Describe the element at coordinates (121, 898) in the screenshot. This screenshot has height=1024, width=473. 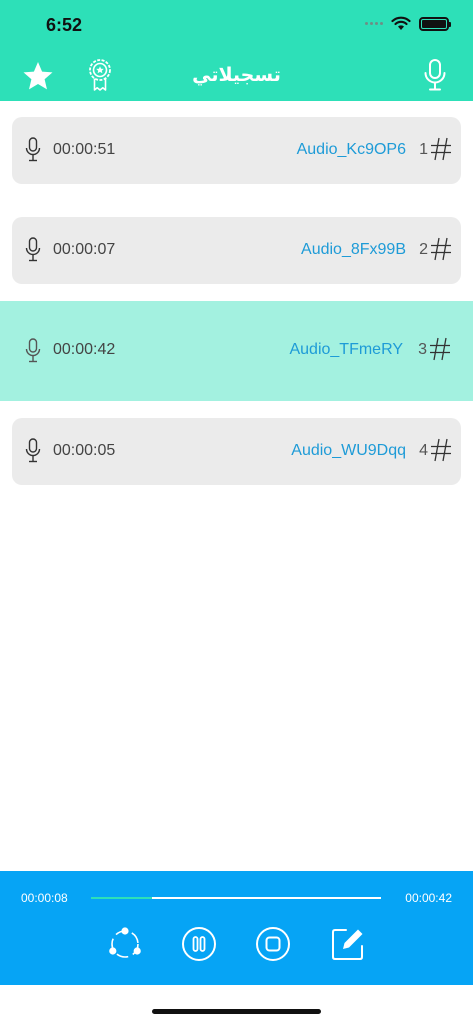
I see `progress-fill` at that location.